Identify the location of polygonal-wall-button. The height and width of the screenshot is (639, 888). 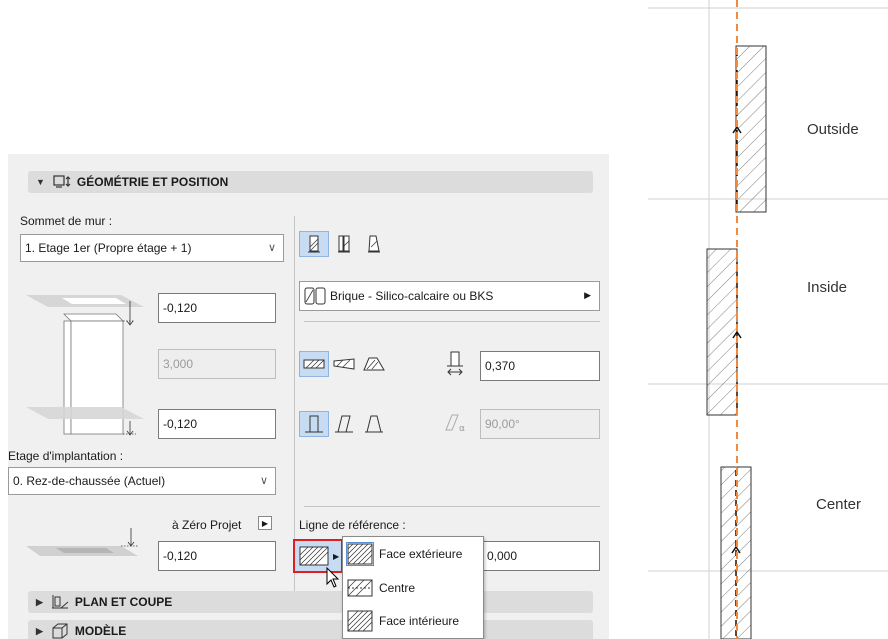
(374, 244).